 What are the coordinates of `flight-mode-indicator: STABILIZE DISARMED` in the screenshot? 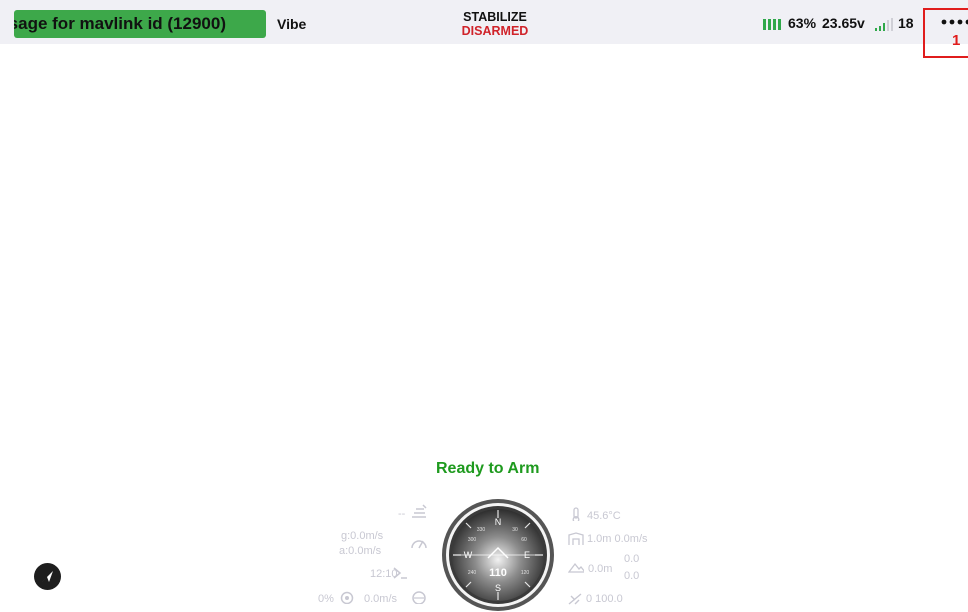 It's located at (495, 24).